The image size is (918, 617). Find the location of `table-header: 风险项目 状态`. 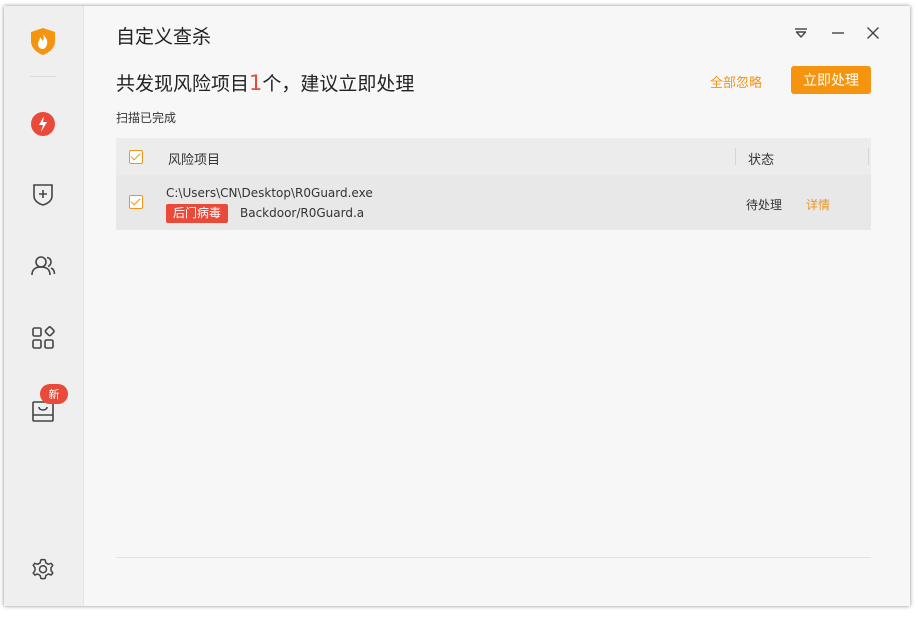

table-header: 风险项目 状态 is located at coordinates (493, 156).